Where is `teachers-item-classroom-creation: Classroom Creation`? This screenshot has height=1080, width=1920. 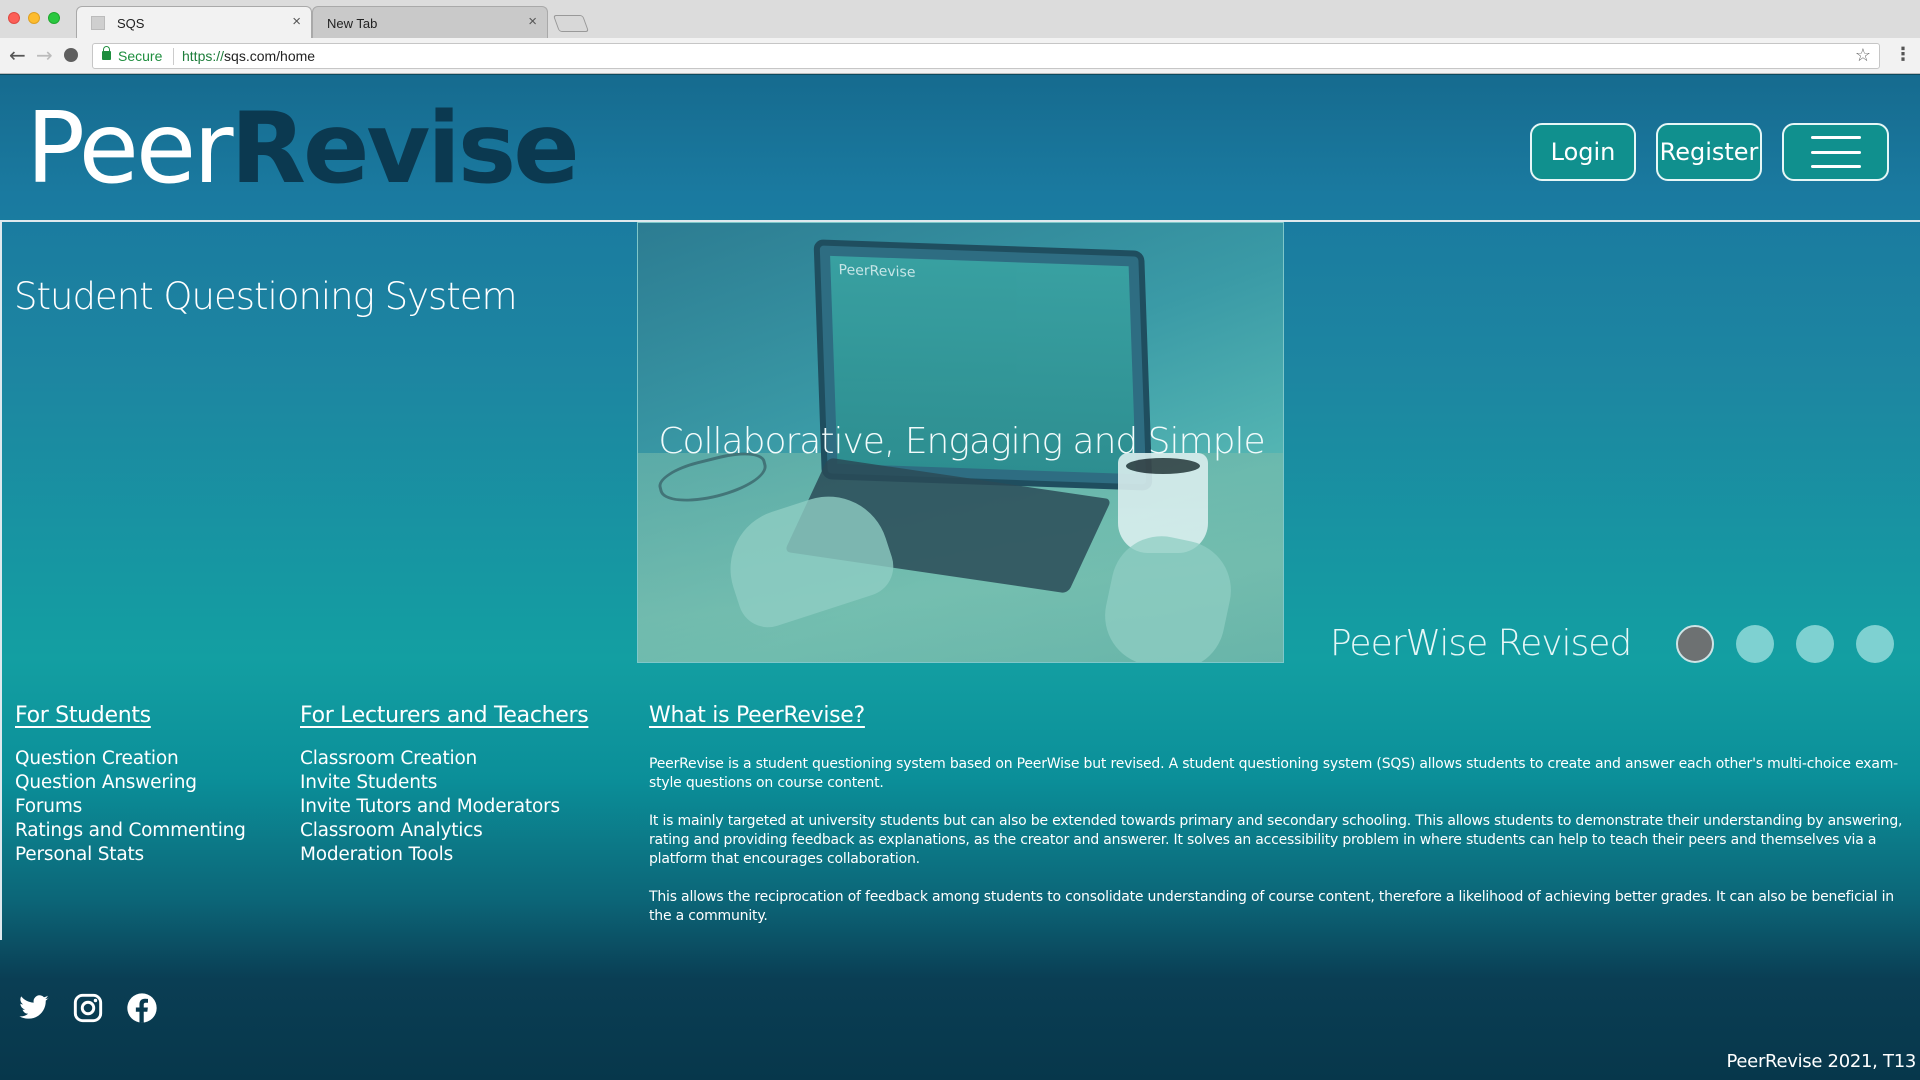 teachers-item-classroom-creation: Classroom Creation is located at coordinates (430, 759).